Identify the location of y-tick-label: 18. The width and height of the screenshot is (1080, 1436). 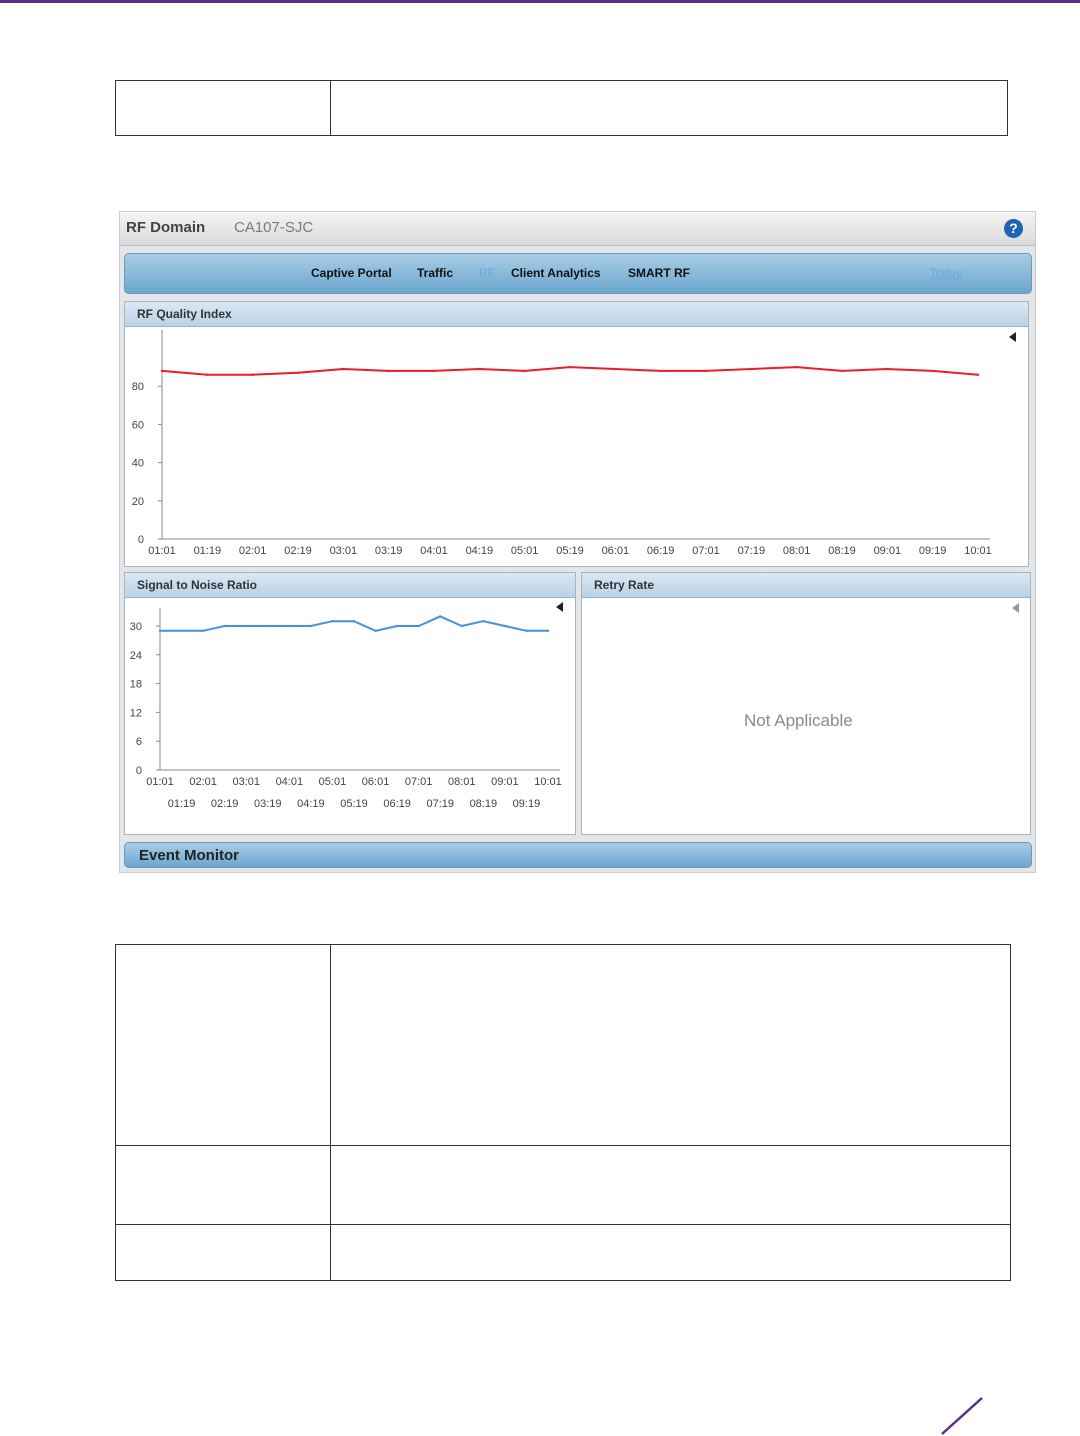
(136, 685).